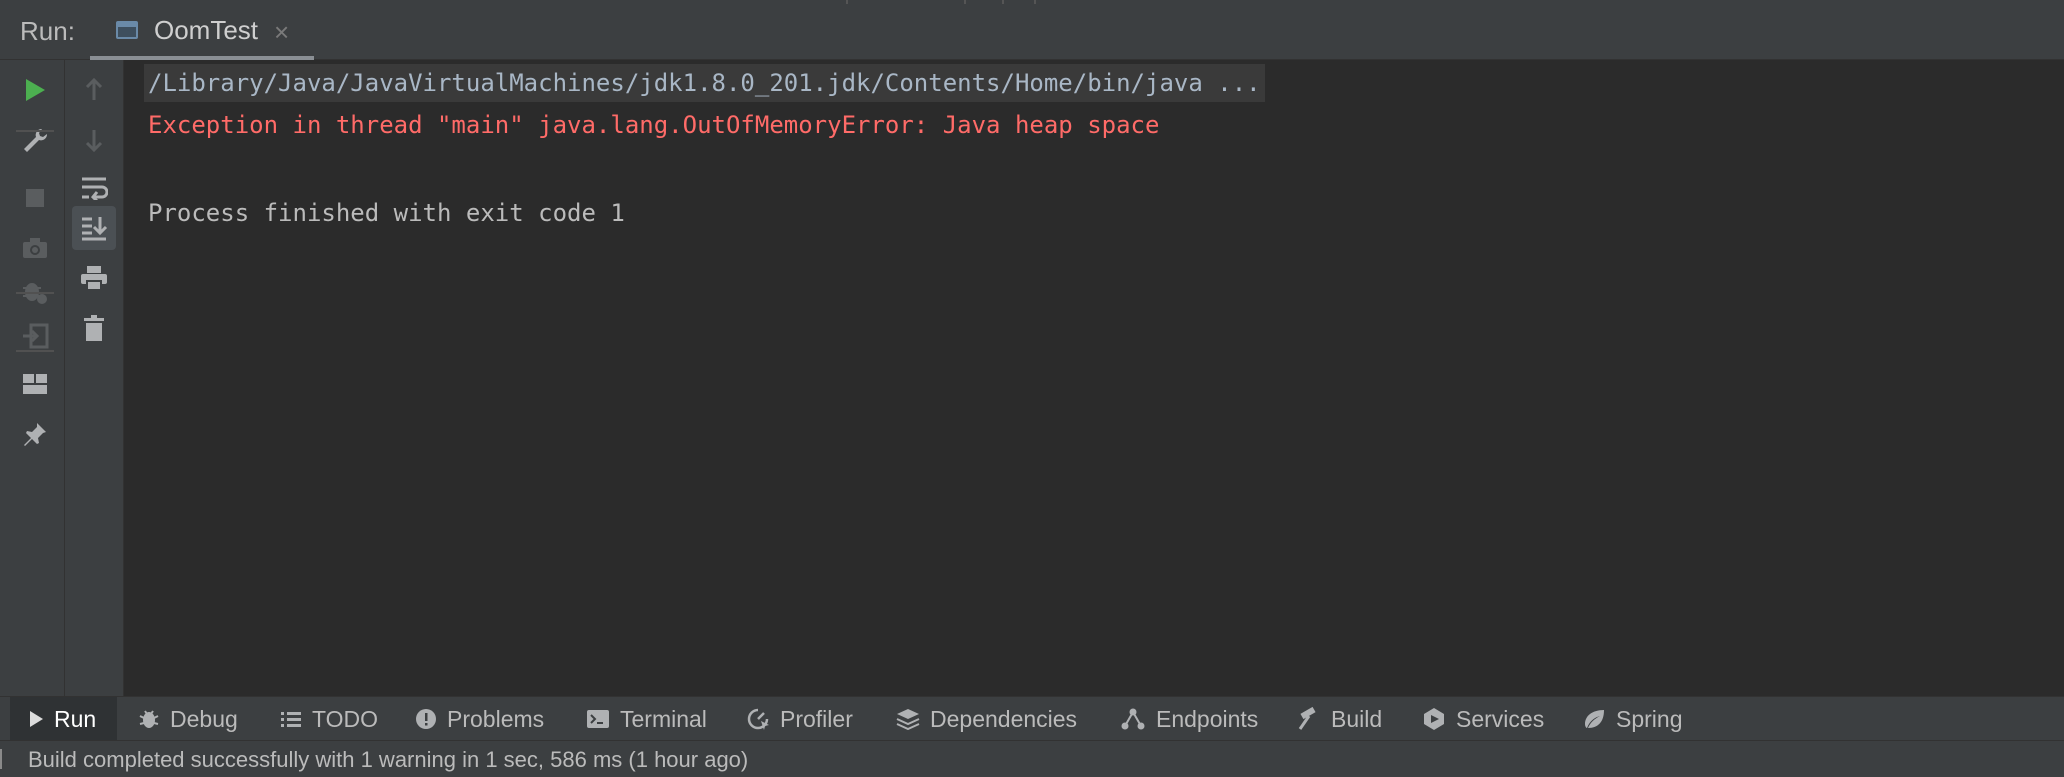  What do you see at coordinates (35, 140) in the screenshot?
I see `wrench-icon` at bounding box center [35, 140].